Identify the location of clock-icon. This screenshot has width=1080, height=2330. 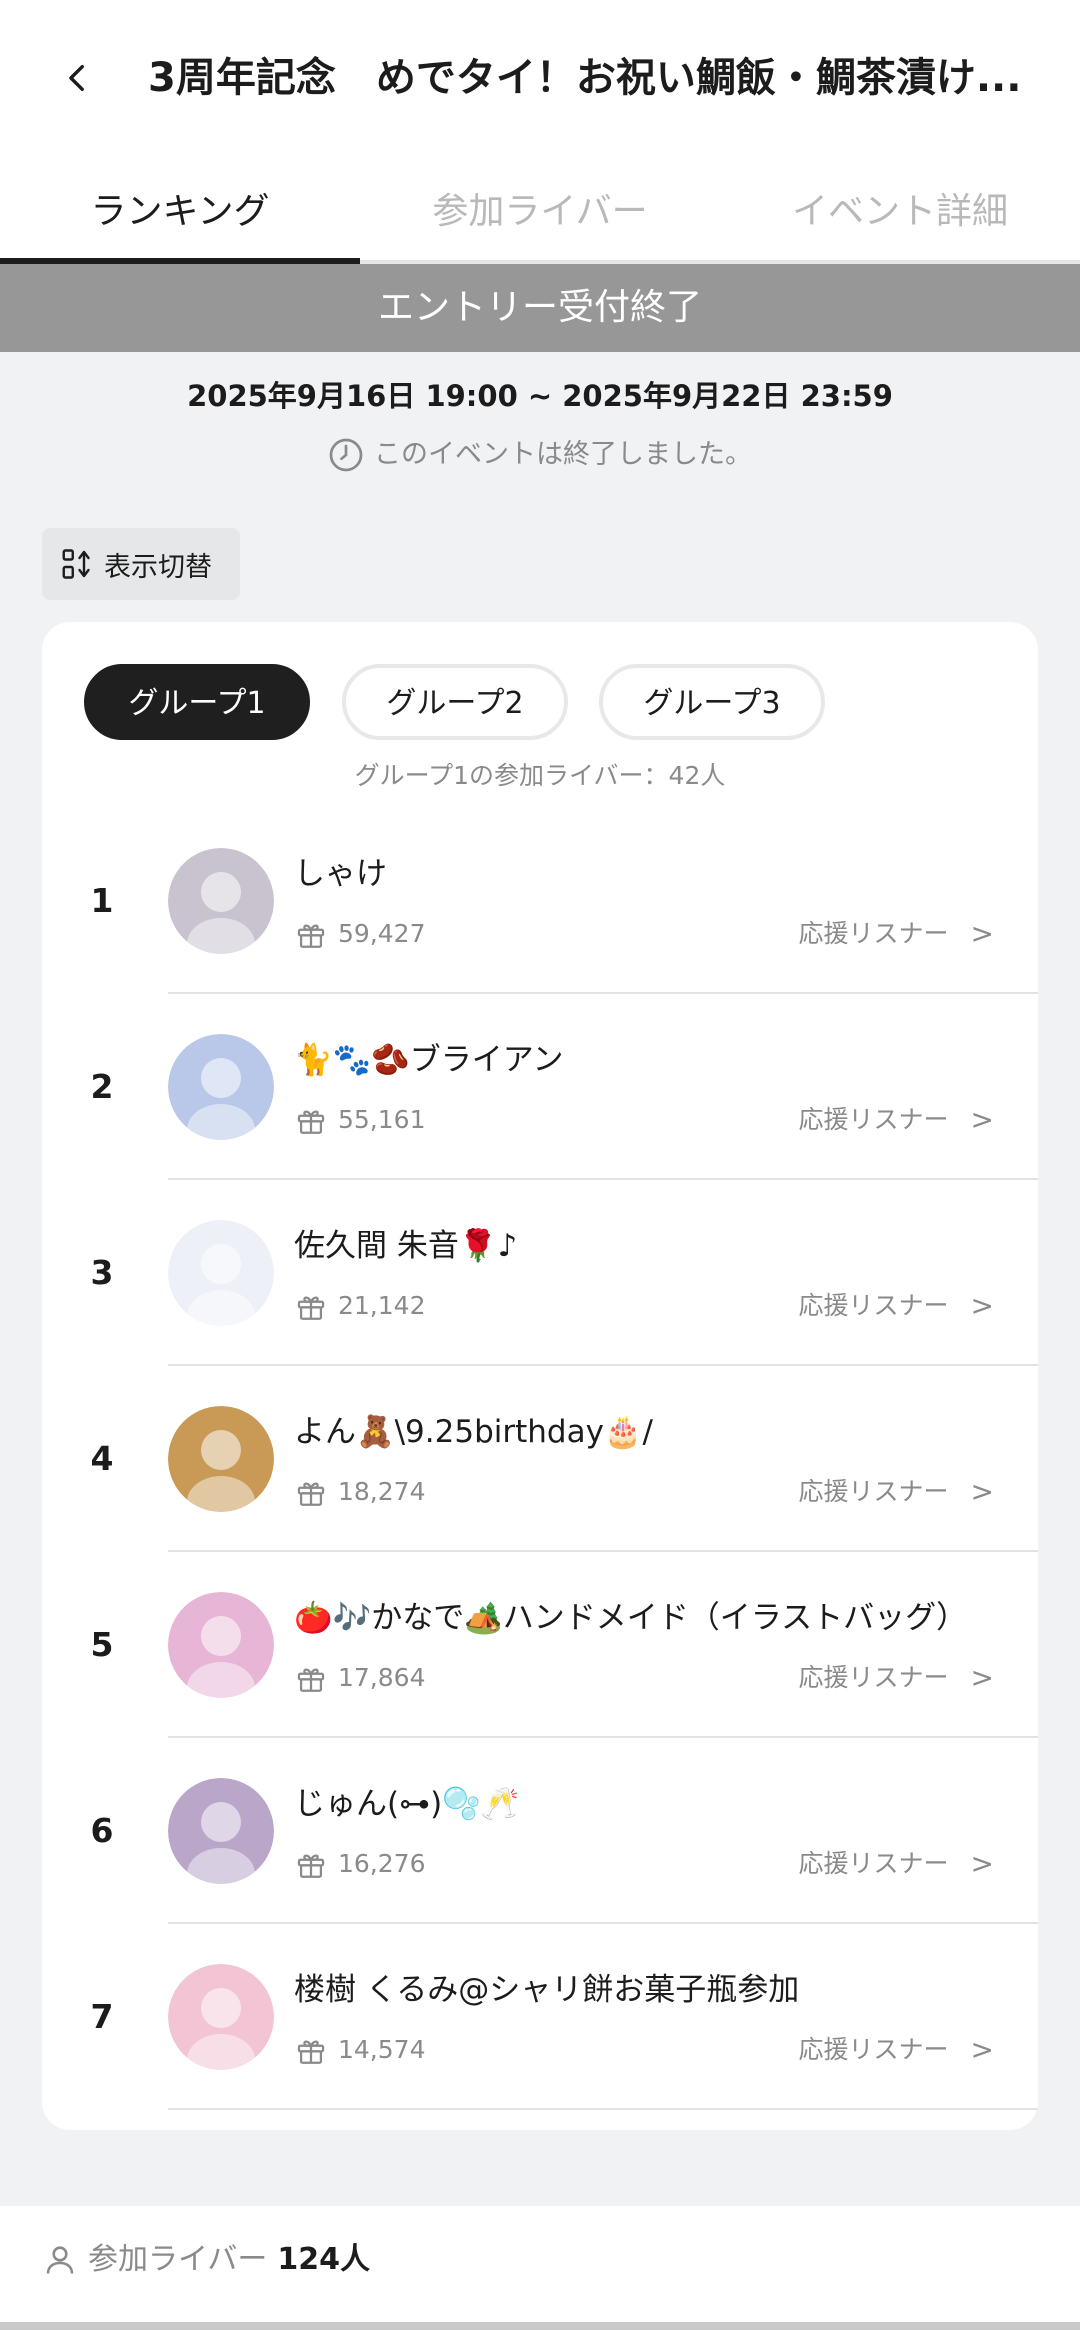
(346, 455).